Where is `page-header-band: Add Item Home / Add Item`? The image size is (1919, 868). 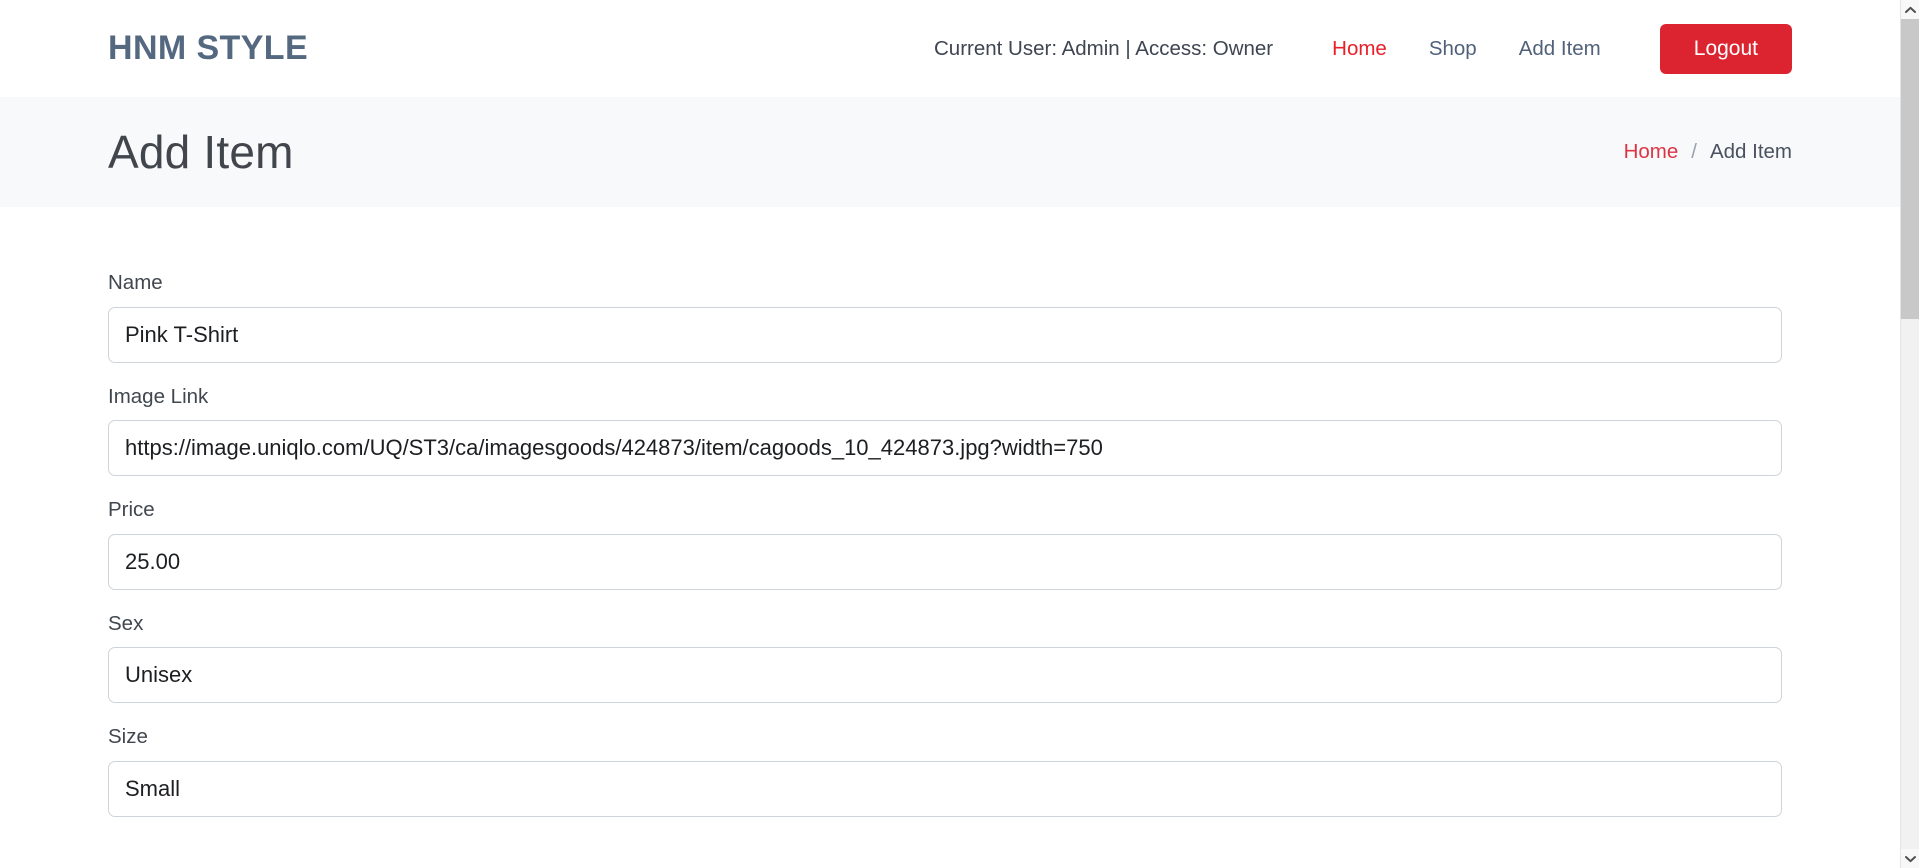 page-header-band: Add Item Home / Add Item is located at coordinates (950, 152).